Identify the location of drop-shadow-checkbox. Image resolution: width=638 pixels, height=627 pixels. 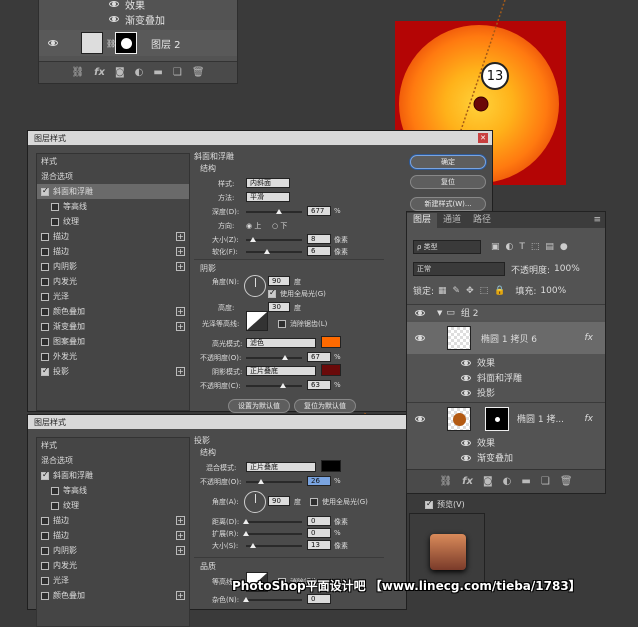
(45, 371).